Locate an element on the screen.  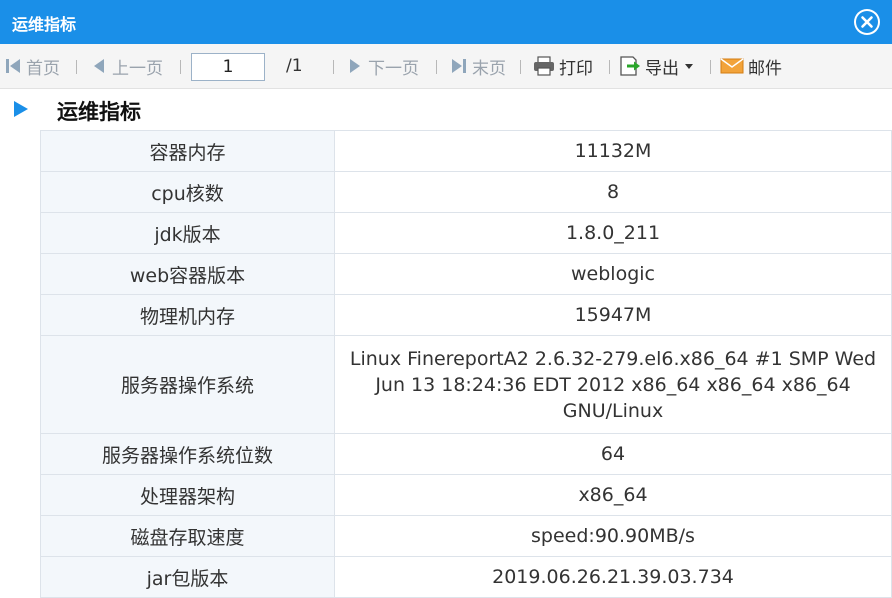
last-page-button: 末页 is located at coordinates (478, 66).